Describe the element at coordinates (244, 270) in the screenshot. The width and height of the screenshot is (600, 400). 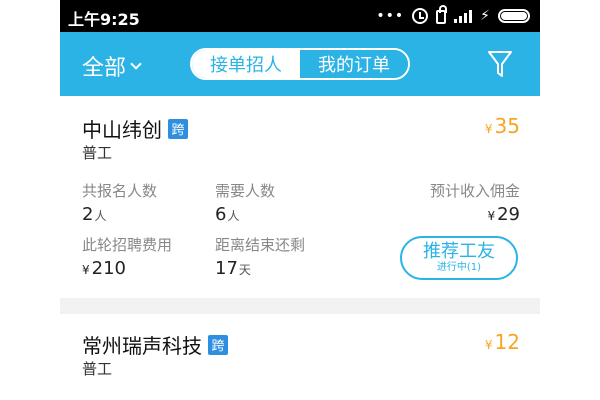
I see `time-remaining-unit: 天` at that location.